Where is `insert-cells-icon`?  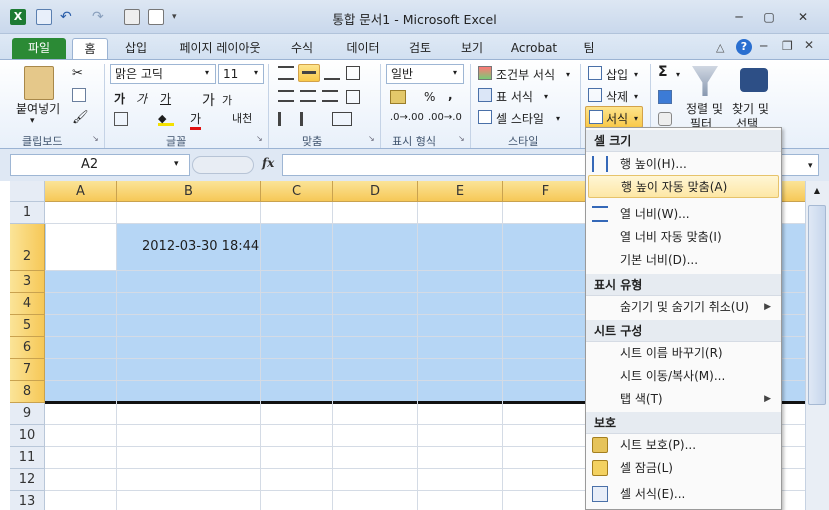 insert-cells-icon is located at coordinates (595, 73).